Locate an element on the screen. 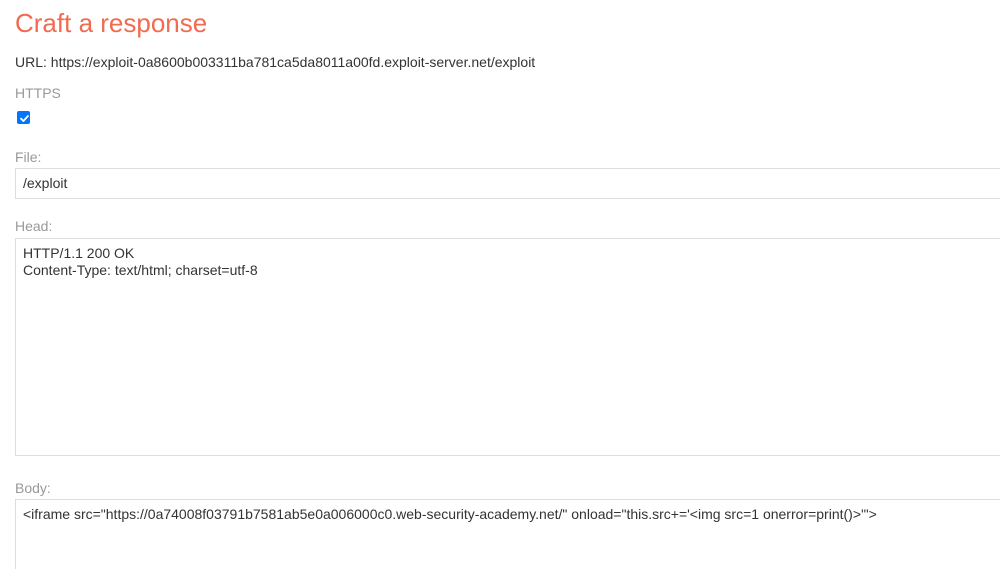 The image size is (1000, 569). head-line-content-type: Content-Type: text/html; charset=utf-8 is located at coordinates (140, 270).